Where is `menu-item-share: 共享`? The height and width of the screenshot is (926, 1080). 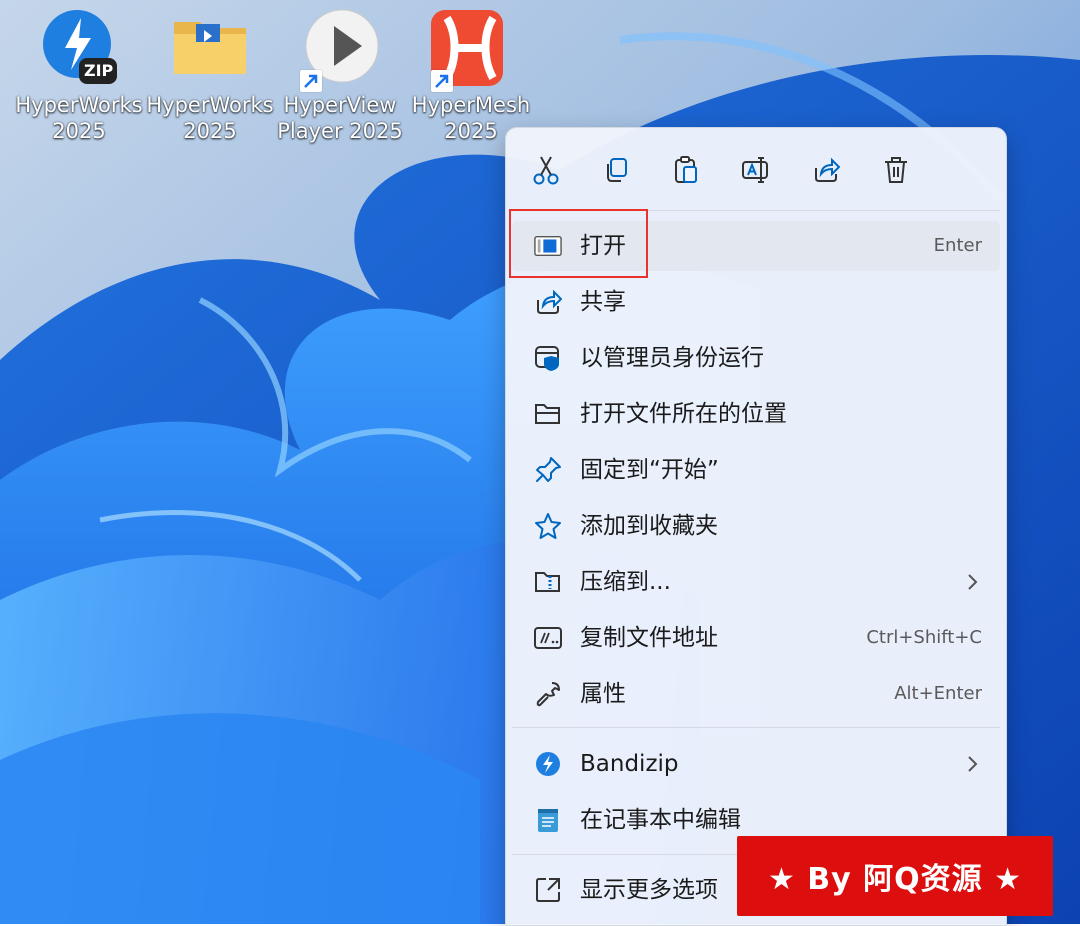 menu-item-share: 共享 is located at coordinates (756, 302).